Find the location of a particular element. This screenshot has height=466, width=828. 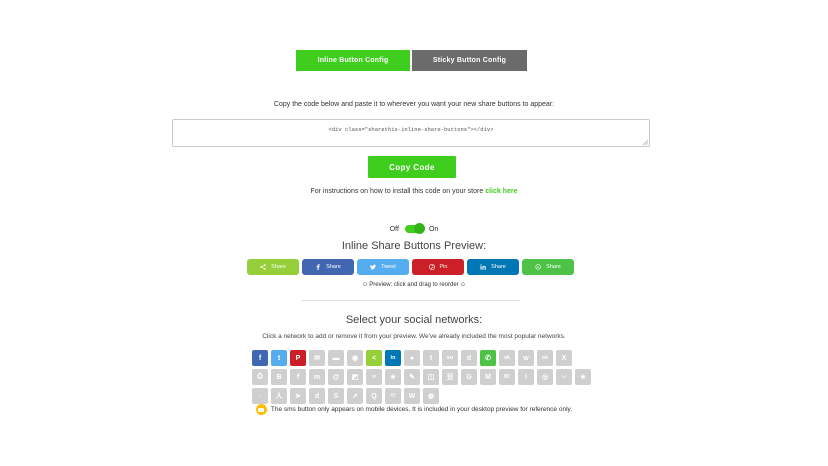

gmail-icon: M is located at coordinates (488, 377).